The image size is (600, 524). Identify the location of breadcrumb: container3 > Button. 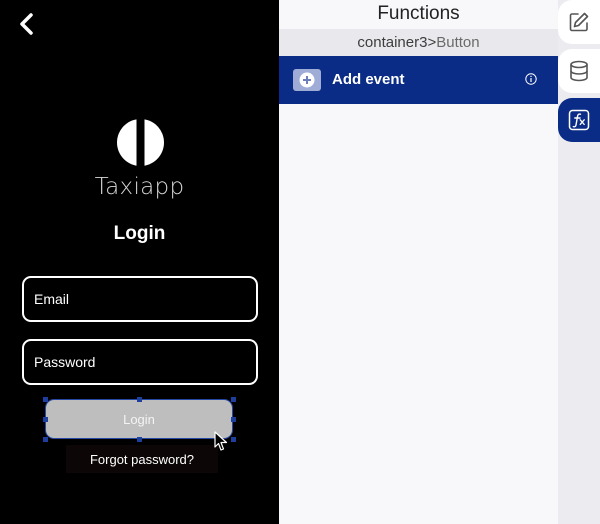
(418, 42).